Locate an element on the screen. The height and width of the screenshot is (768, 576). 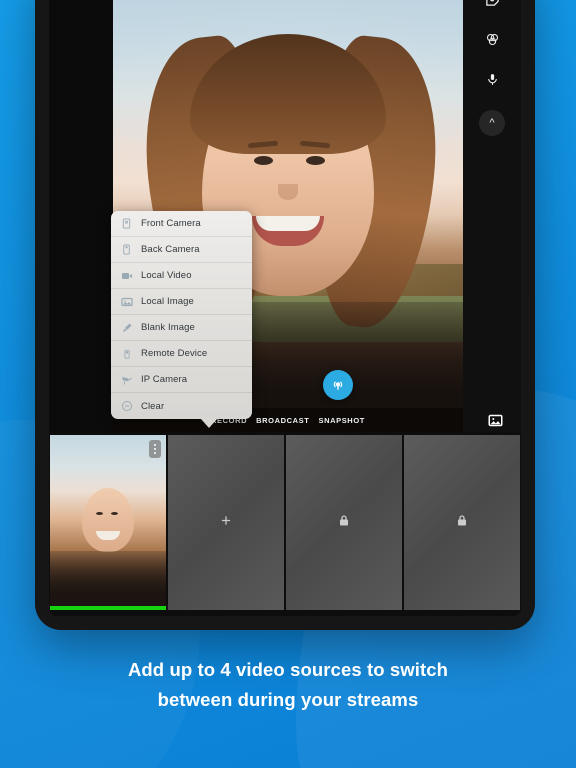
menu-item-front-camera: Front Camera is located at coordinates (181, 224).